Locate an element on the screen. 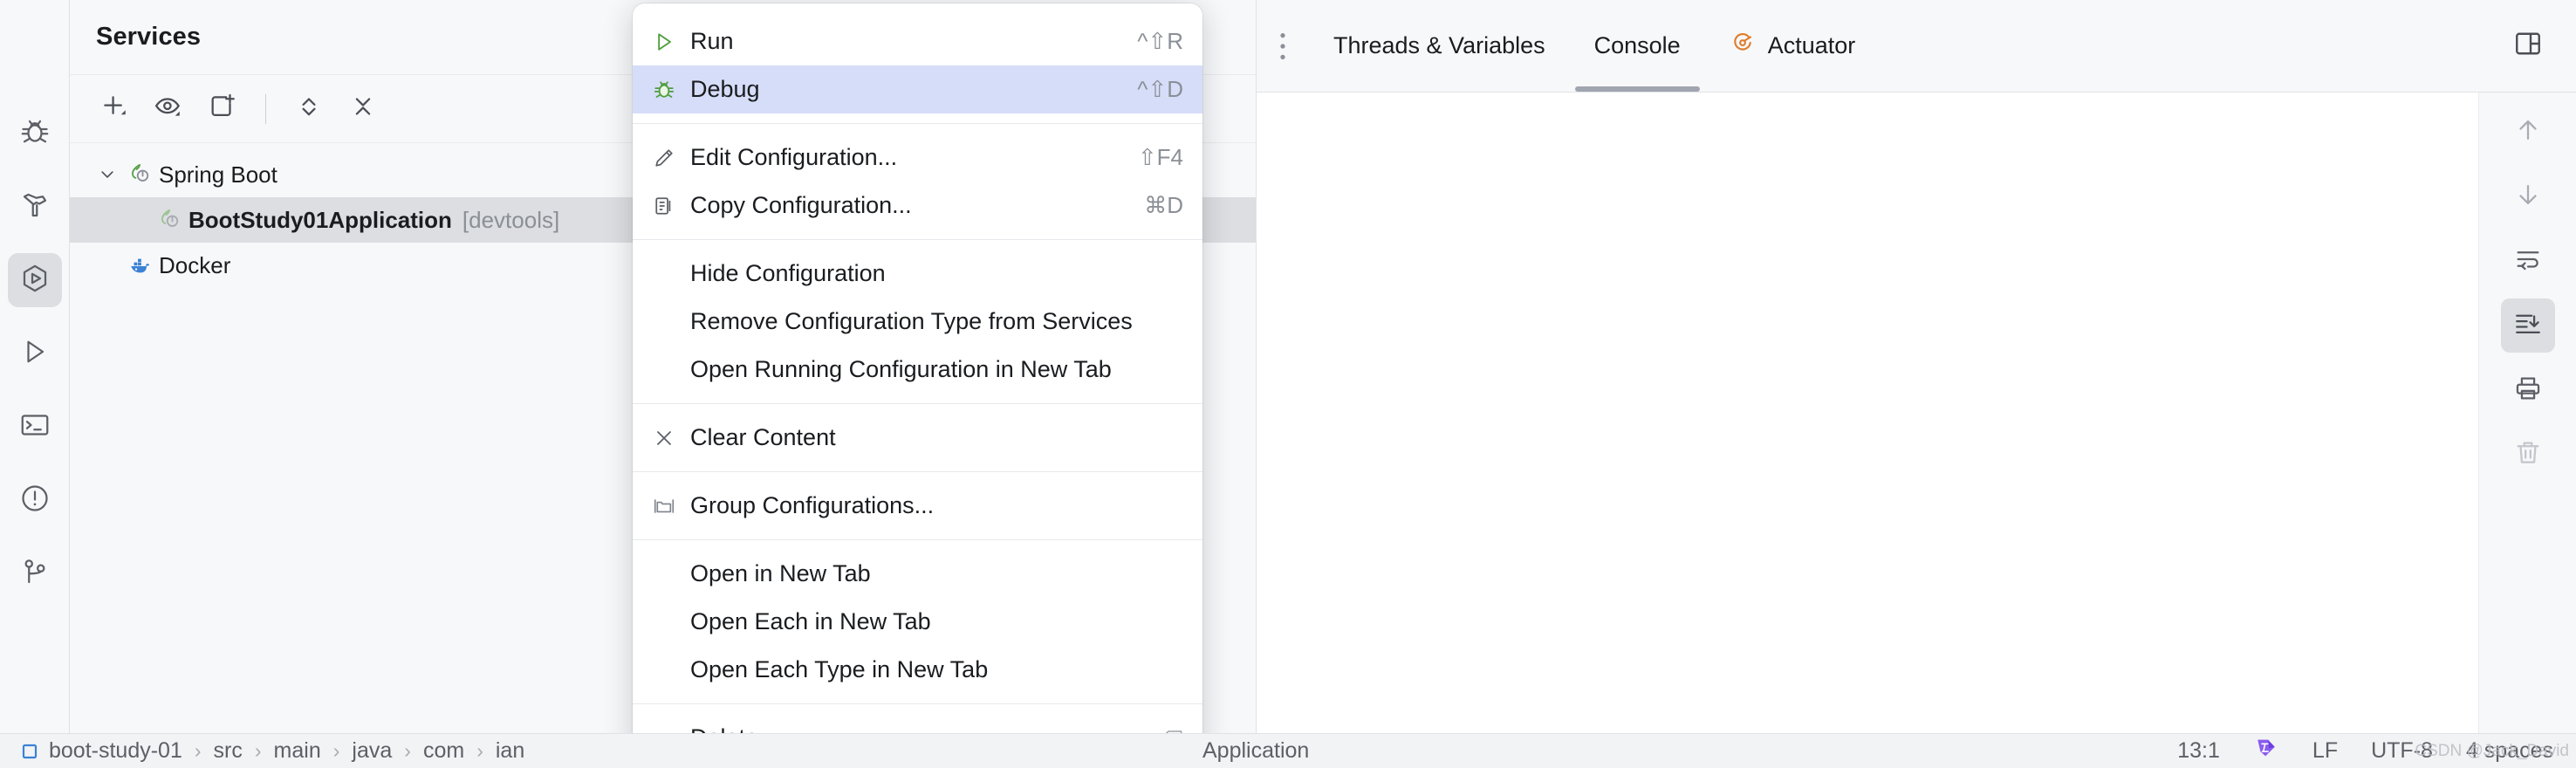 This screenshot has width=2576, height=768. watermark: CSDN @Jack_David is located at coordinates (2492, 750).